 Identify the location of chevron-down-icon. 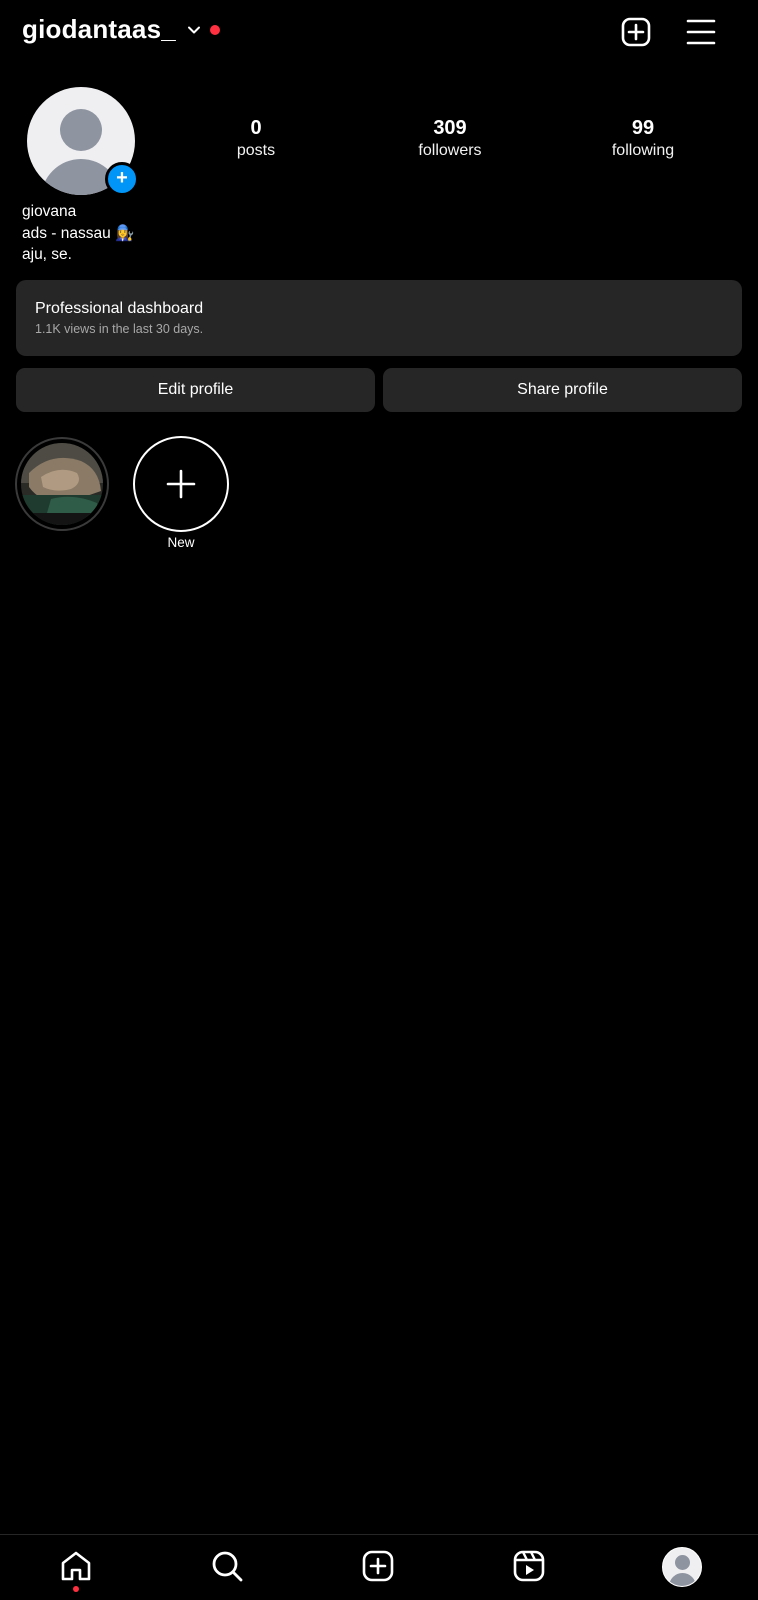
(193, 29).